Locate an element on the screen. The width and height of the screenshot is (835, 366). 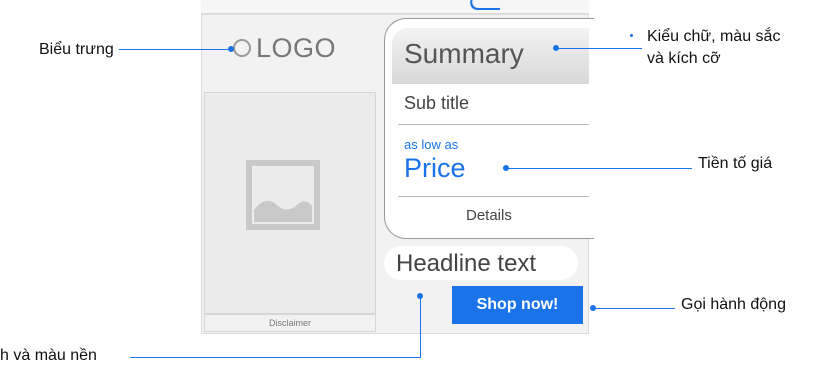
callout-font-line1: Kiểu chữ, màu sắc is located at coordinates (714, 36).